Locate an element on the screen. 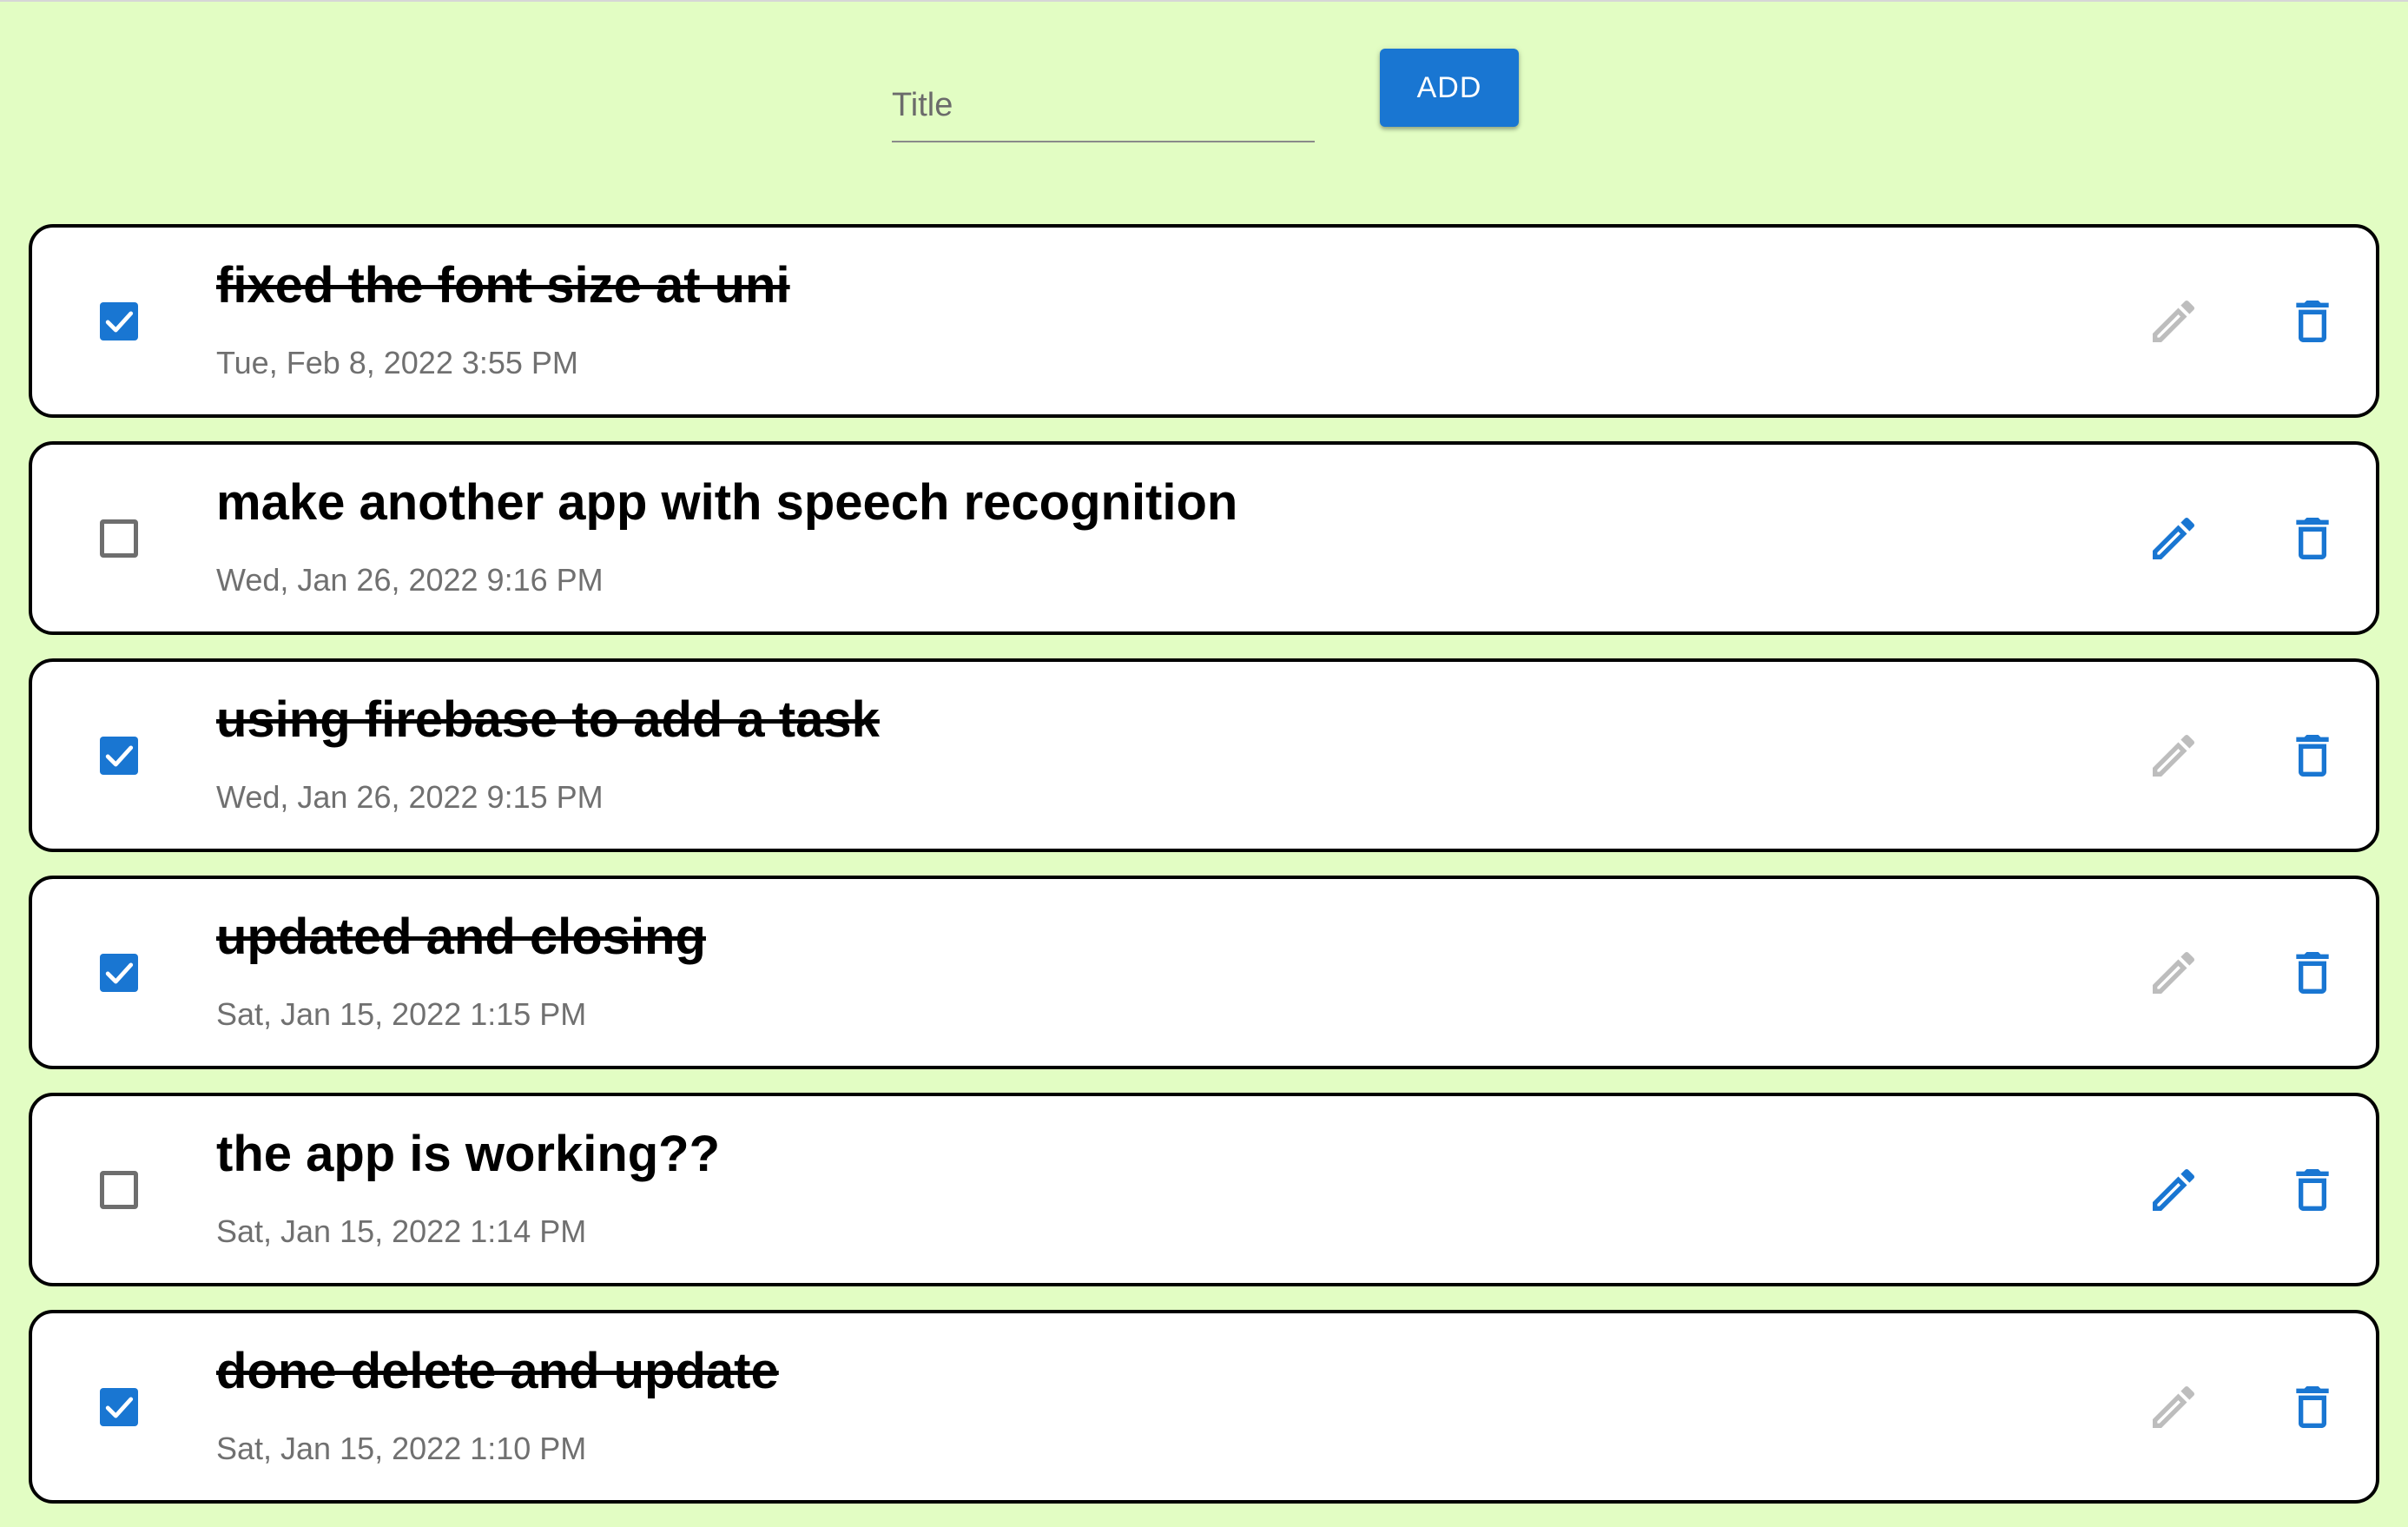 This screenshot has width=2408, height=1527. task-date: Wed, Jan 26, 2022 9:15 PM is located at coordinates (410, 797).